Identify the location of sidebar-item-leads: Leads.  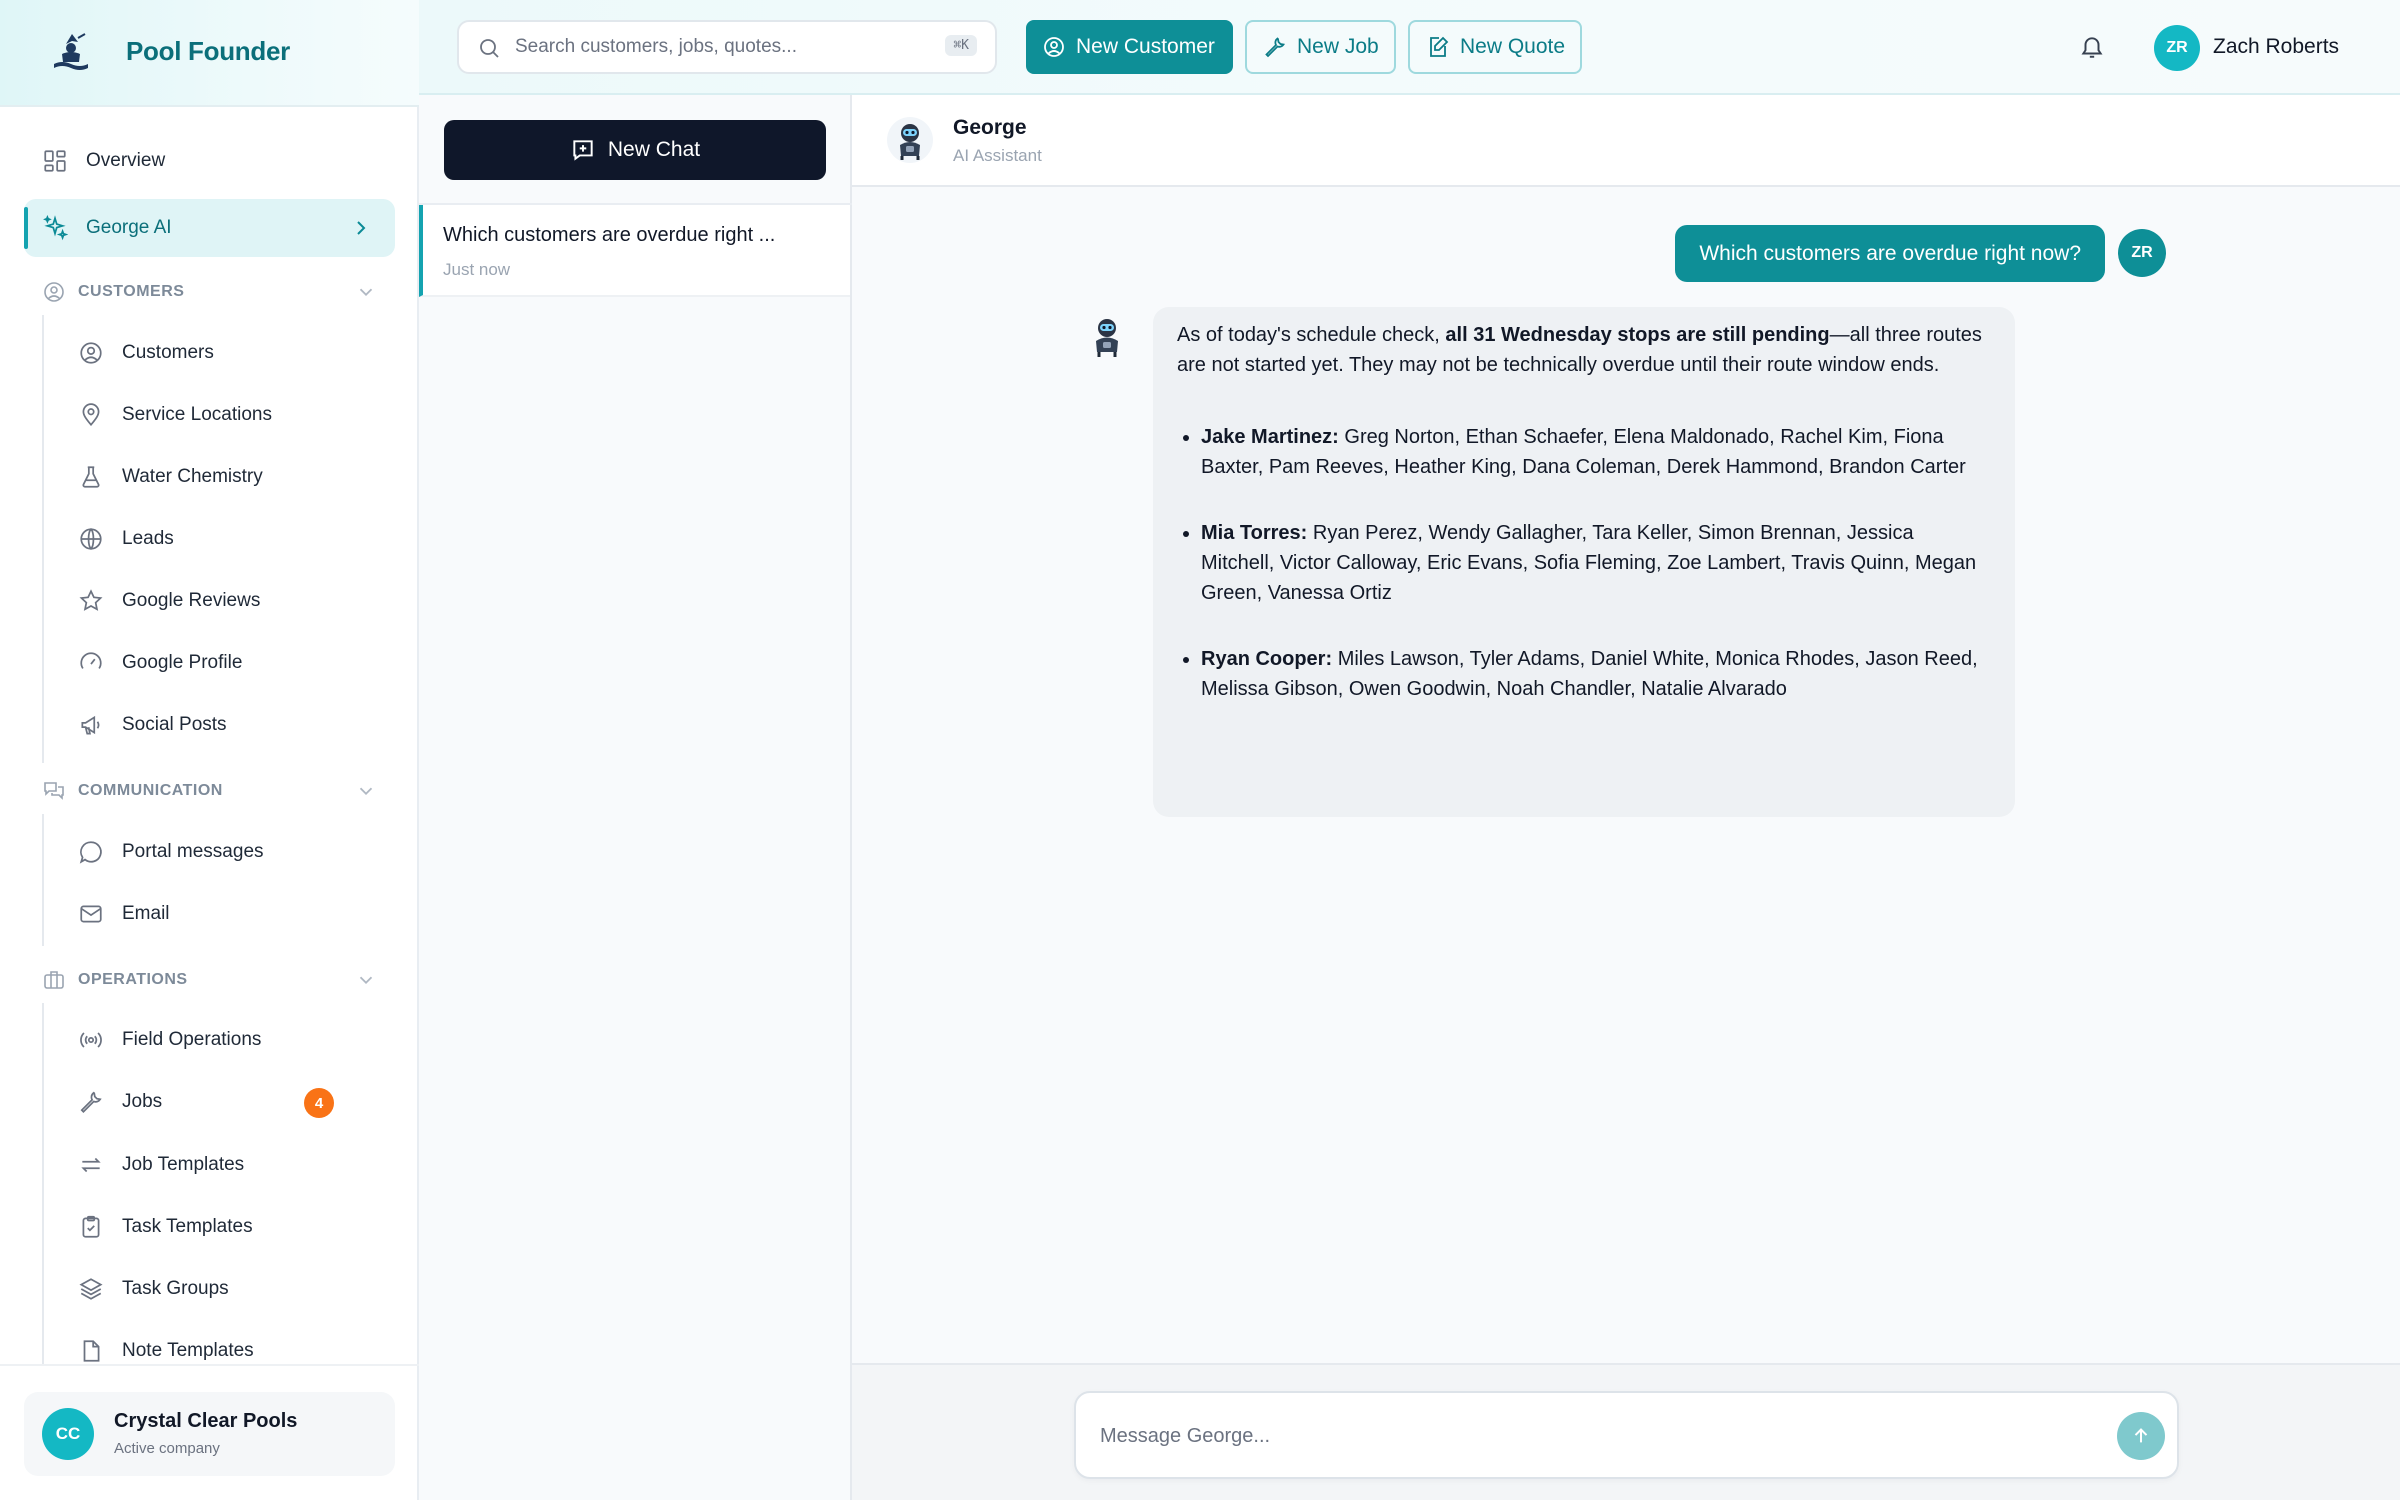
(228, 539).